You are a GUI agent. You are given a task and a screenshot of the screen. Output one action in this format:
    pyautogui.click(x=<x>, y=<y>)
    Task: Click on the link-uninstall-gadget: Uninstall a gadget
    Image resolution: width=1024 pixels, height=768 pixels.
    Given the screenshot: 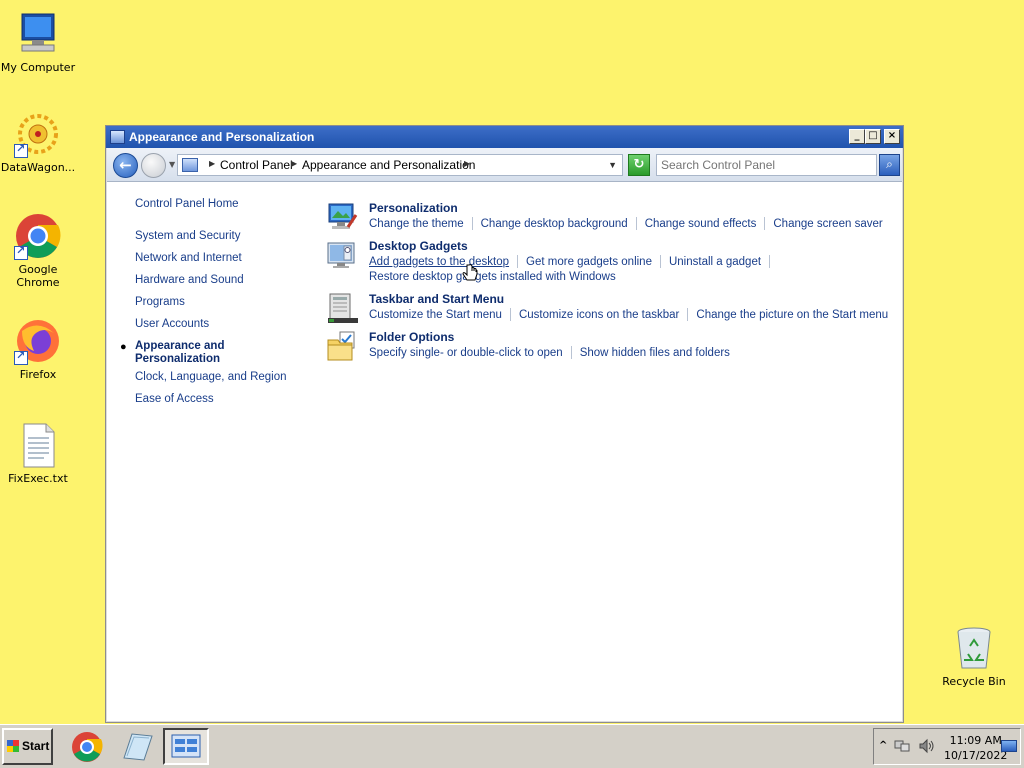 What is the action you would take?
    pyautogui.click(x=715, y=262)
    